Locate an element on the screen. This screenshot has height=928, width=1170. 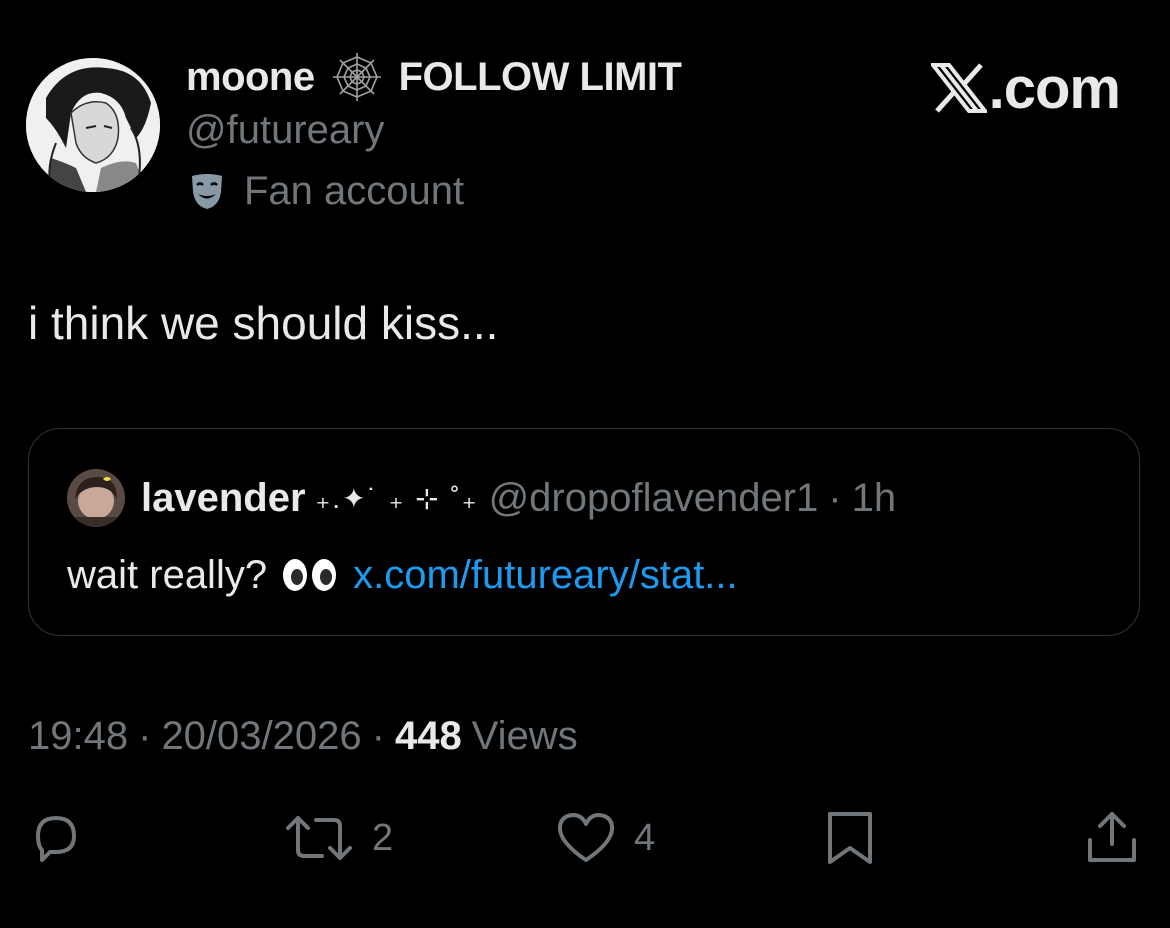
account-label: Fan account is located at coordinates (325, 191).